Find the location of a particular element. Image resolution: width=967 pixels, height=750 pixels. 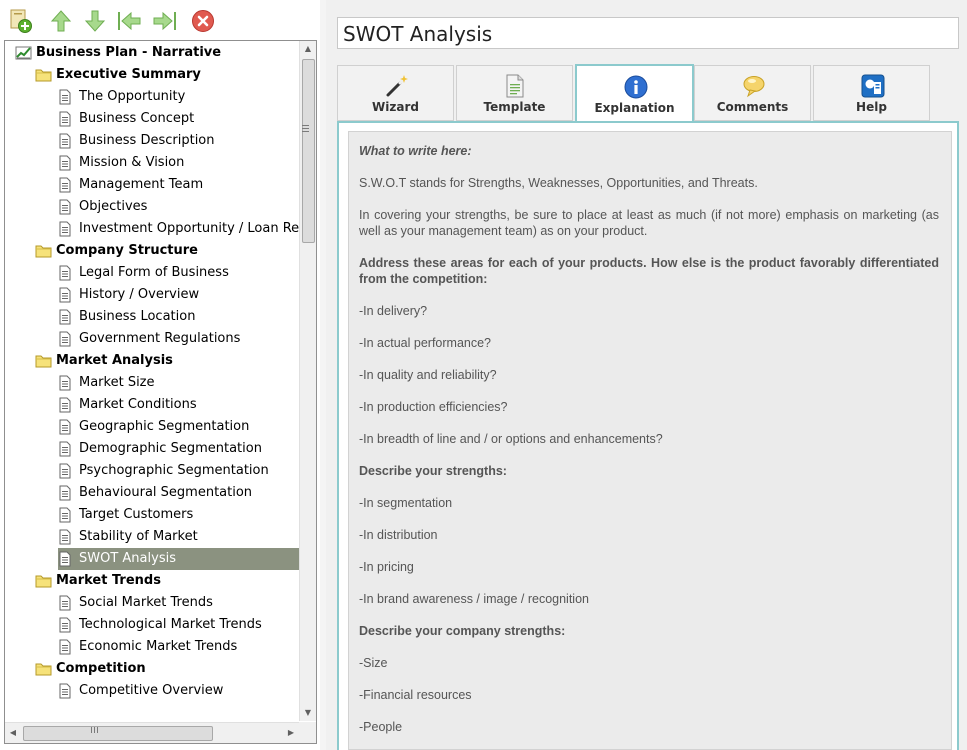

scroll-up-arrow: ▲ is located at coordinates (308, 49).